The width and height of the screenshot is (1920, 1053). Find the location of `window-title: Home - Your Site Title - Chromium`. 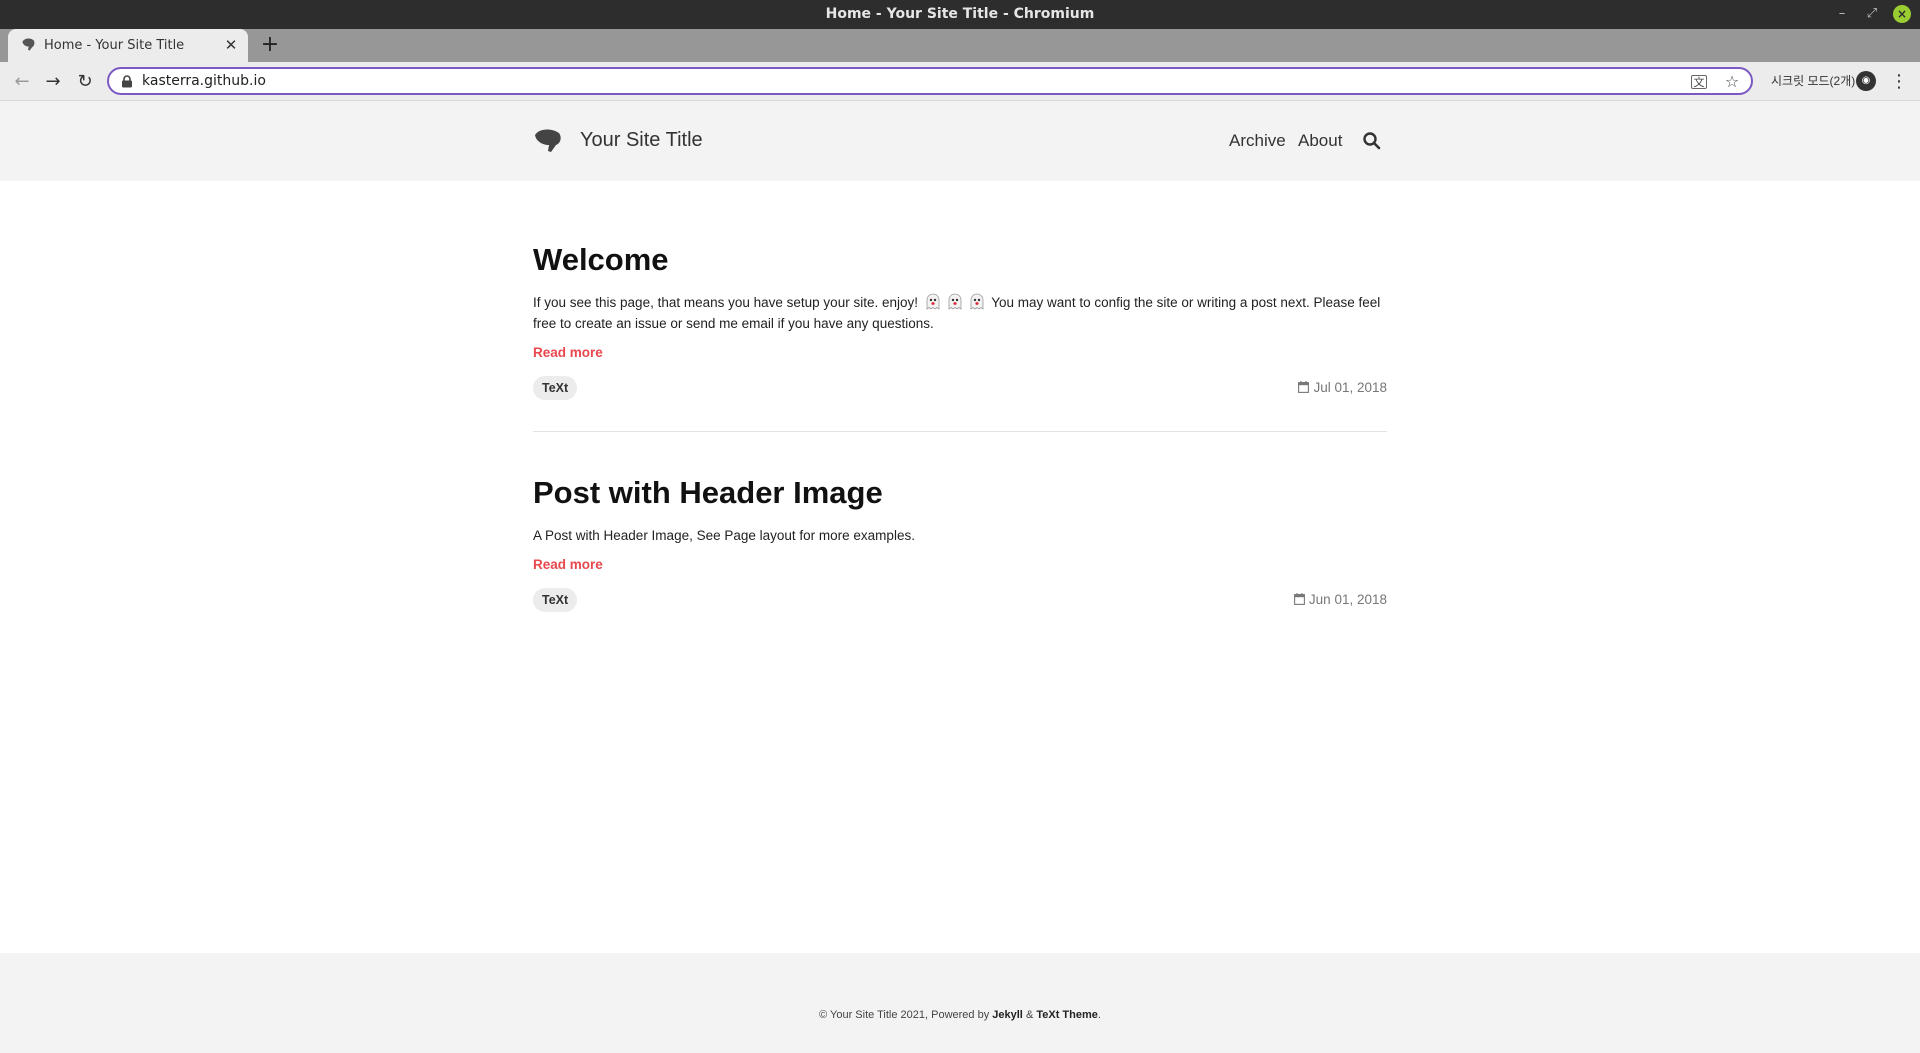

window-title: Home - Your Site Title - Chromium is located at coordinates (960, 14).